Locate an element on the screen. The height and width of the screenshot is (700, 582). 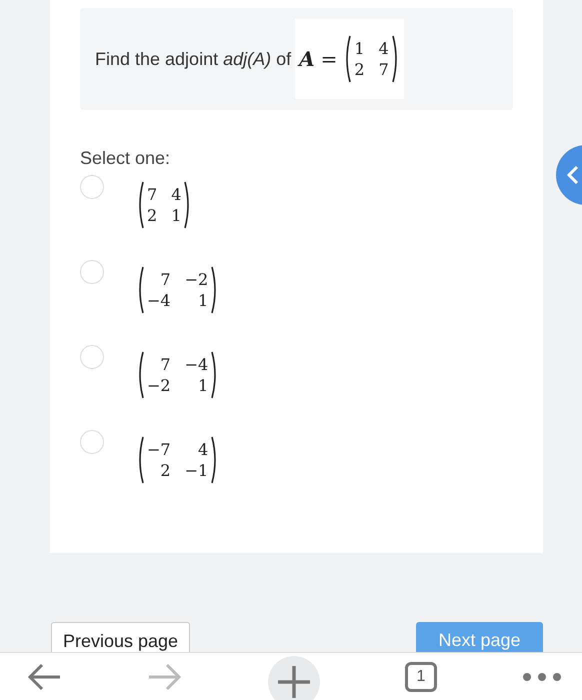
forward-arrow-icon is located at coordinates (165, 677).